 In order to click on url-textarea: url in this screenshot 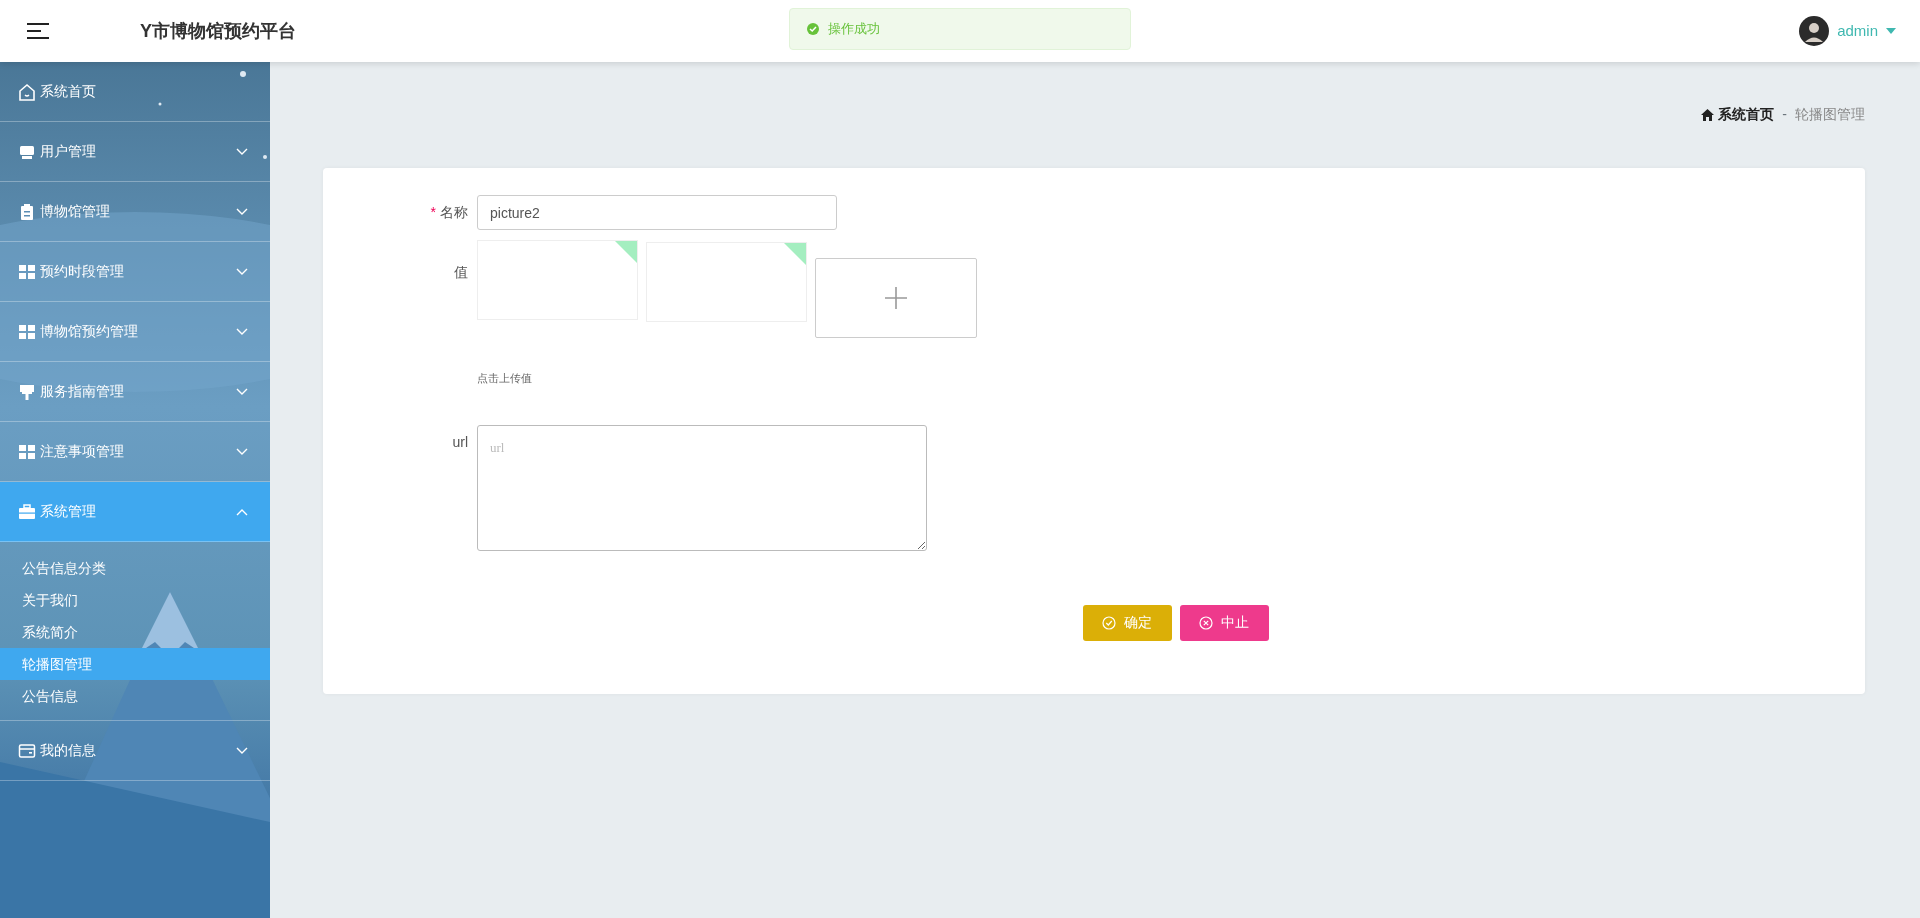, I will do `click(702, 487)`.